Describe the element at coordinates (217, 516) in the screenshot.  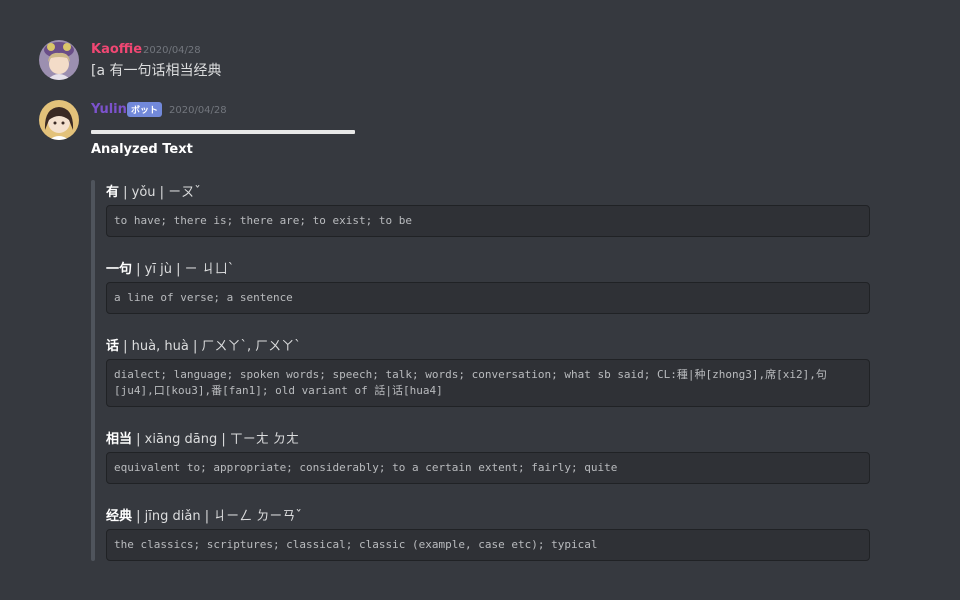
I see `entry-reading: | jīng diǎn | ㄐㄧㄥ ㄉㄧㄢˇ` at that location.